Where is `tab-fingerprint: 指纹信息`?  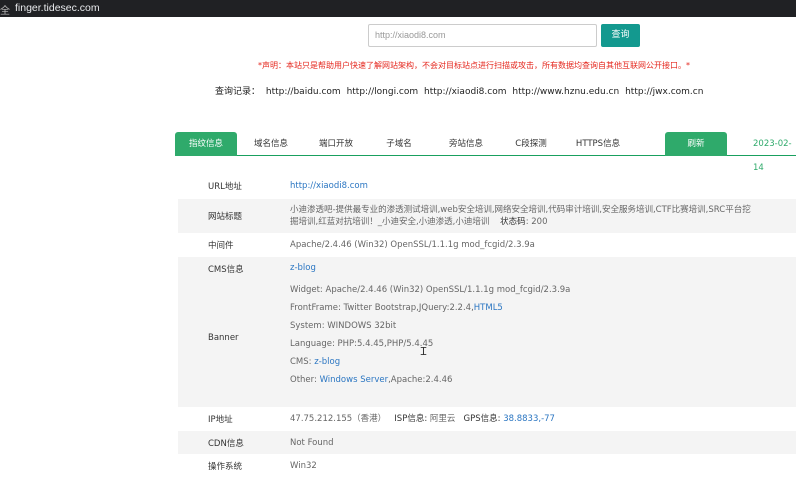 tab-fingerprint: 指纹信息 is located at coordinates (206, 144).